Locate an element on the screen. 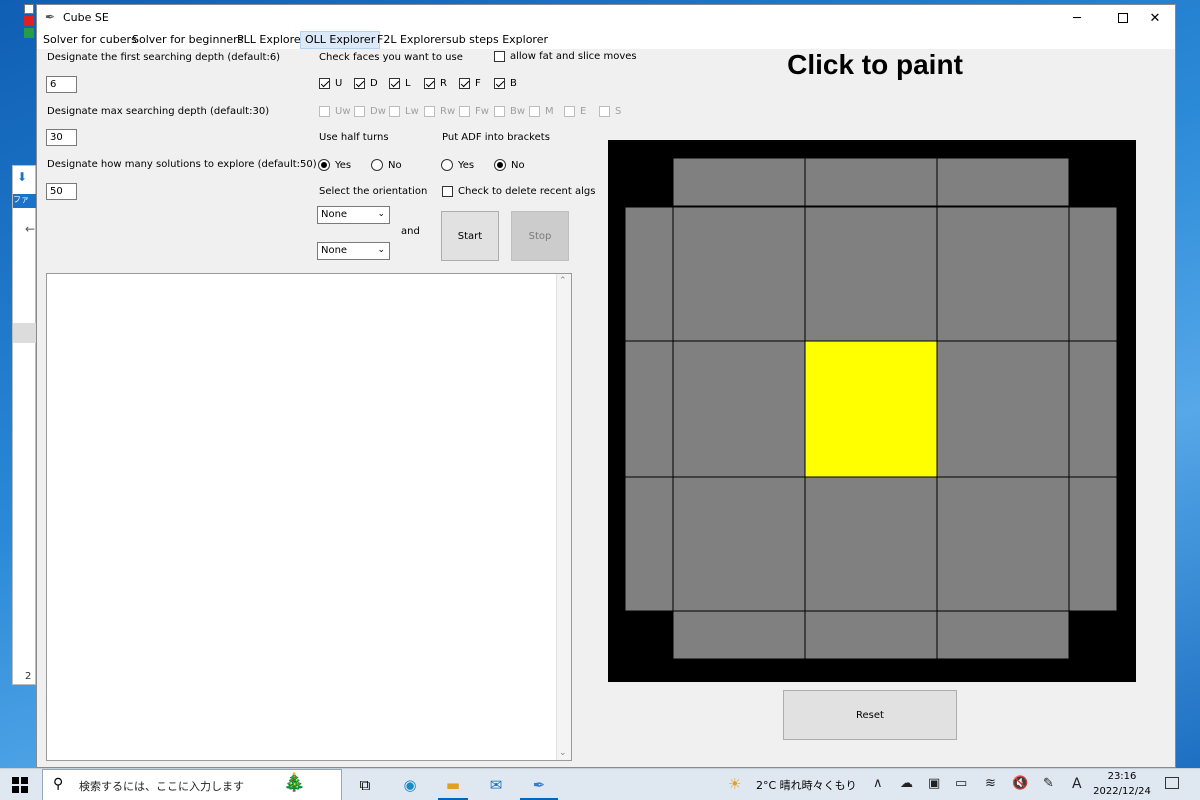 The height and width of the screenshot is (800, 1200). half-turns-no-circle is located at coordinates (377, 165).